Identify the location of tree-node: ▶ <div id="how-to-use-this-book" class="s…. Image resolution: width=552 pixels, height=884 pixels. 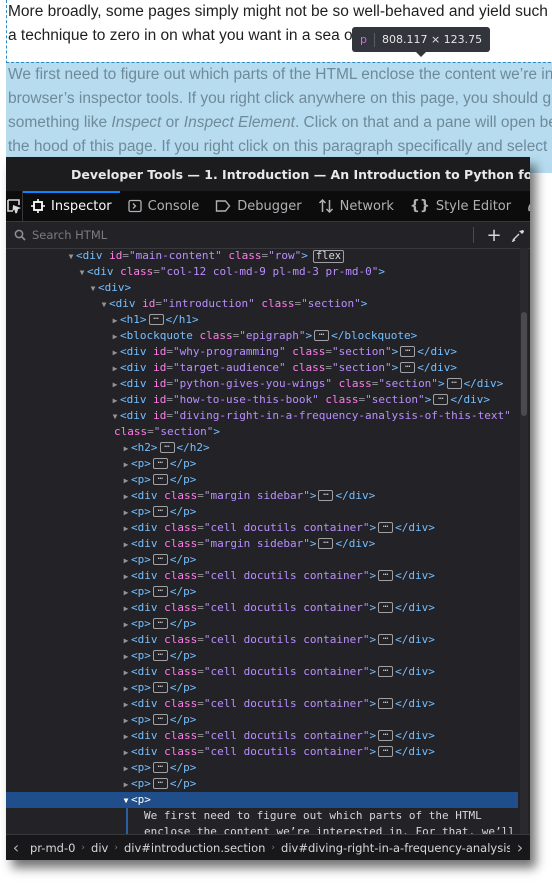
(262, 400).